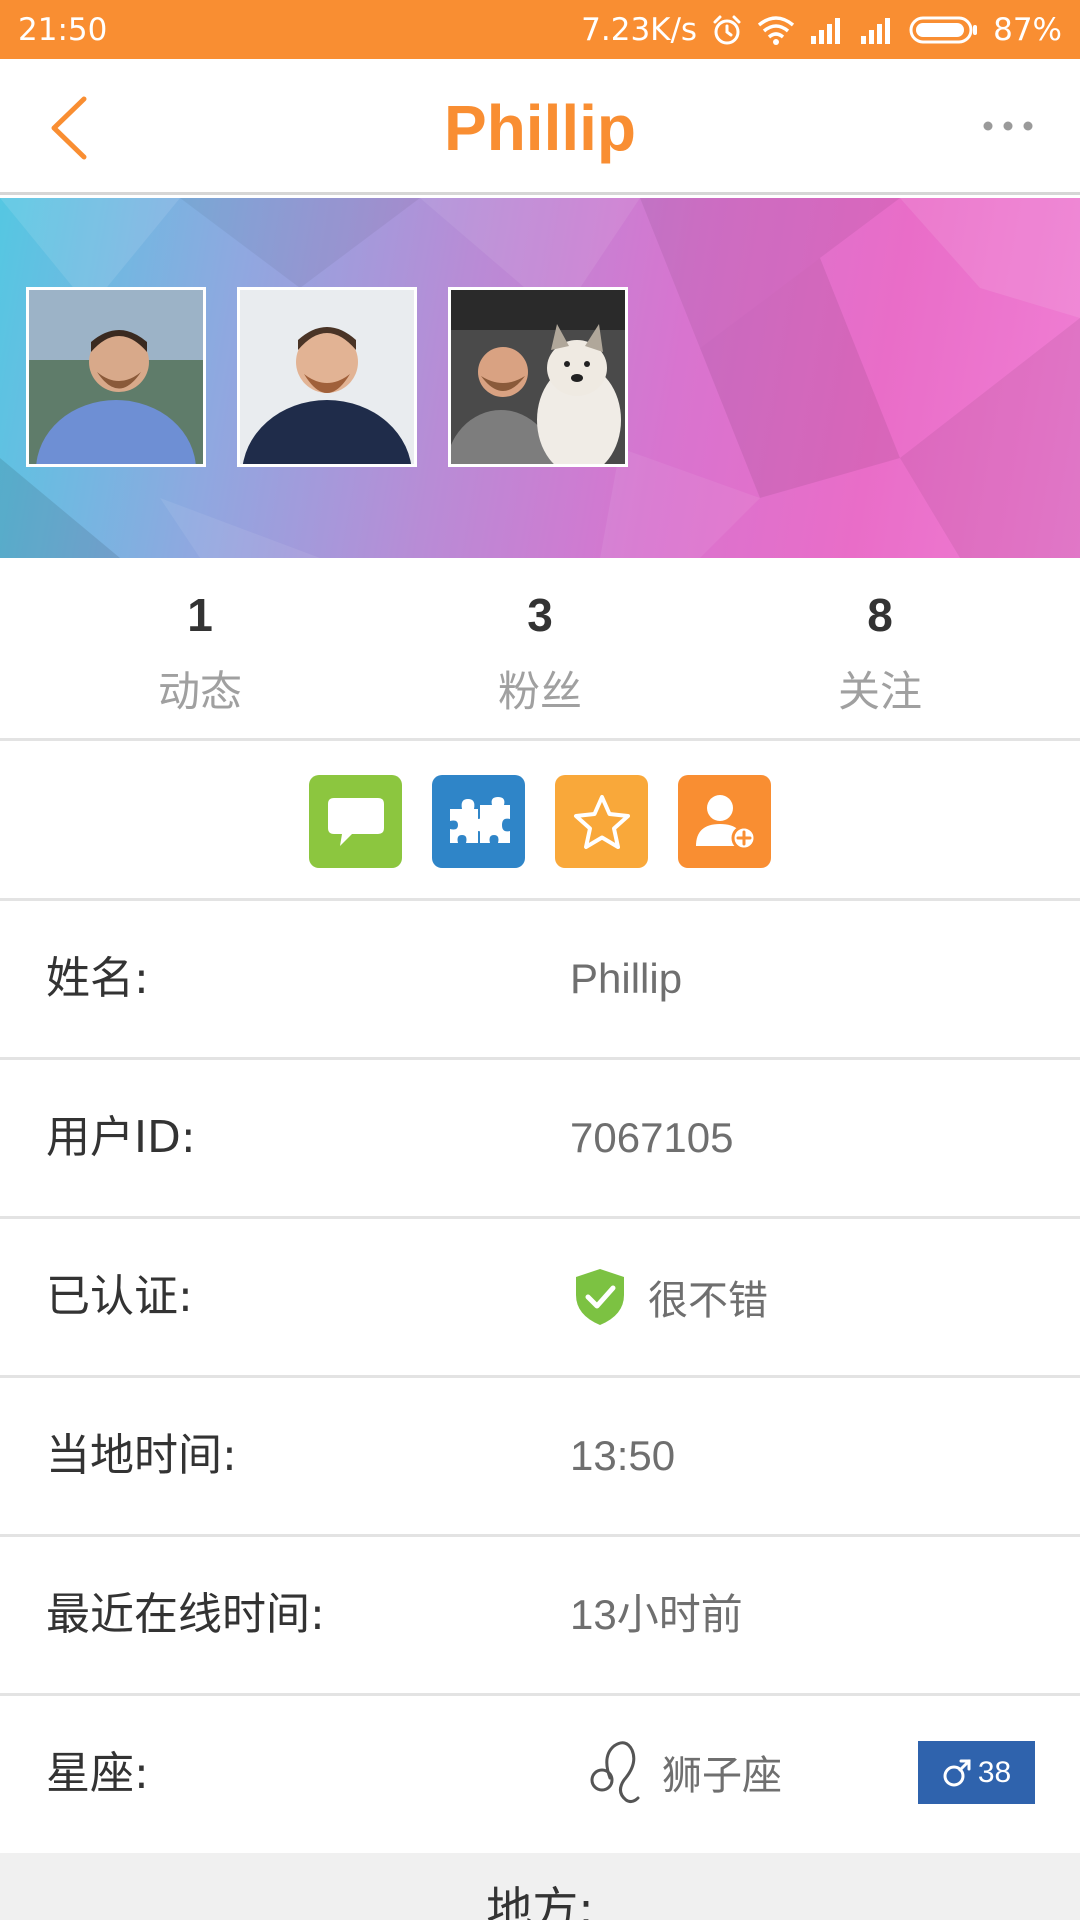 The image size is (1080, 1920). Describe the element at coordinates (957, 1772) in the screenshot. I see `male-icon` at that location.